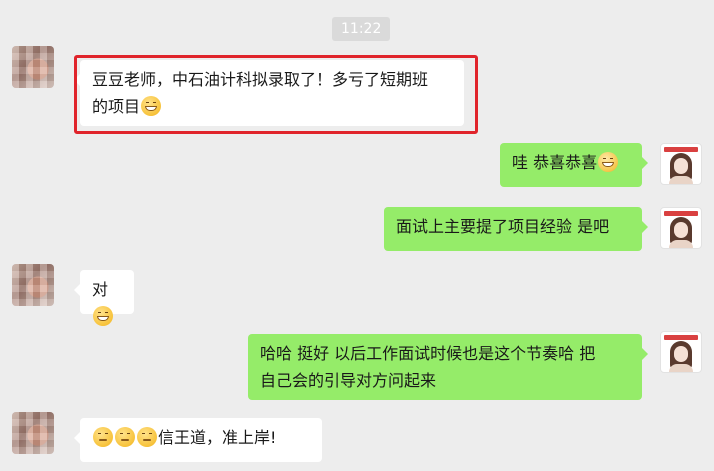 The image size is (714, 471). I want to click on message-text: 面试上主要提了项目经验 是吧, so click(503, 226).